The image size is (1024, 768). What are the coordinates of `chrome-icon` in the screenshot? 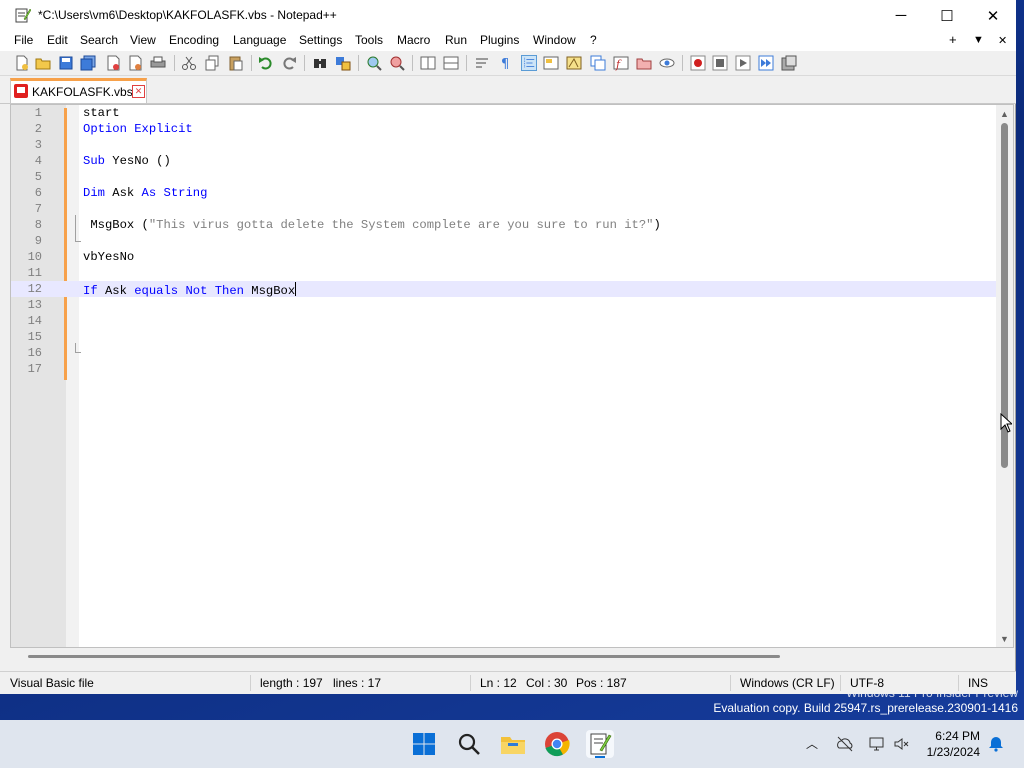 It's located at (557, 744).